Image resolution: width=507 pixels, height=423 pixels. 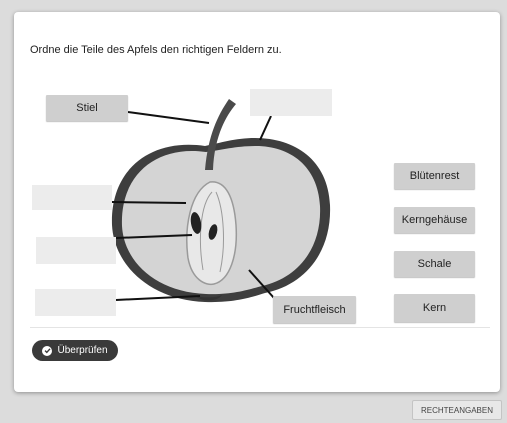 I want to click on label-fruchtfleisch: Fruchtfleisch, so click(x=314, y=309).